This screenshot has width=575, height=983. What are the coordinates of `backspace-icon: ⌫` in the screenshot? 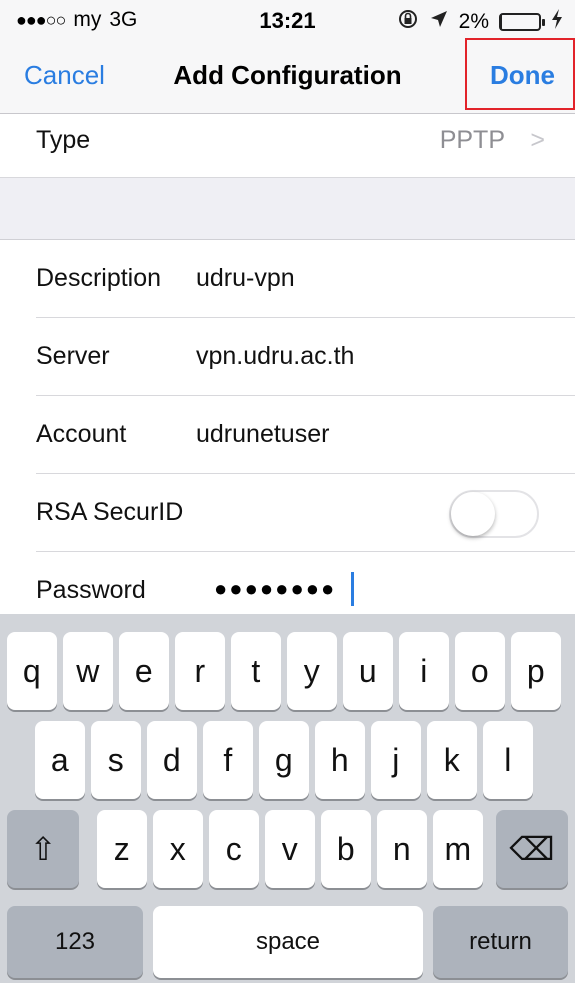 It's located at (532, 849).